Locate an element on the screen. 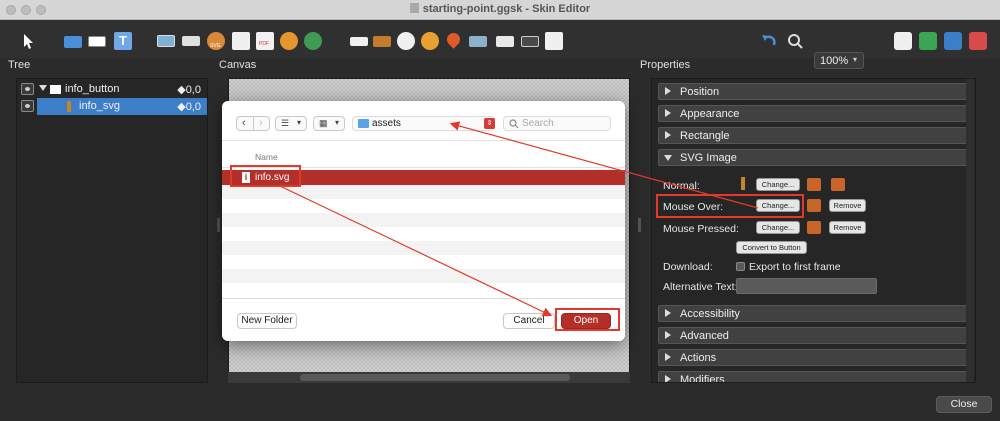 This screenshot has height=421, width=1000. list-view-button: ☰ ▾ is located at coordinates (291, 123).